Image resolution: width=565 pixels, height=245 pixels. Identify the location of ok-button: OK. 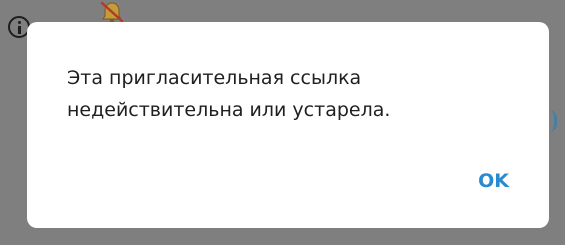
(493, 181).